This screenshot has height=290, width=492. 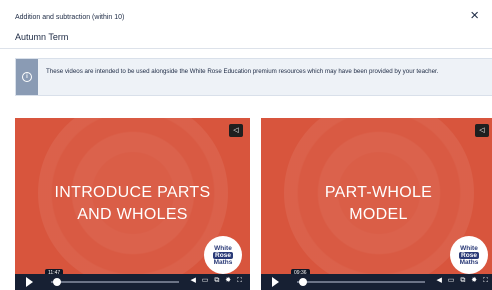 What do you see at coordinates (70, 17) in the screenshot?
I see `breadcrumb: Addition and subtraction (within 10)` at bounding box center [70, 17].